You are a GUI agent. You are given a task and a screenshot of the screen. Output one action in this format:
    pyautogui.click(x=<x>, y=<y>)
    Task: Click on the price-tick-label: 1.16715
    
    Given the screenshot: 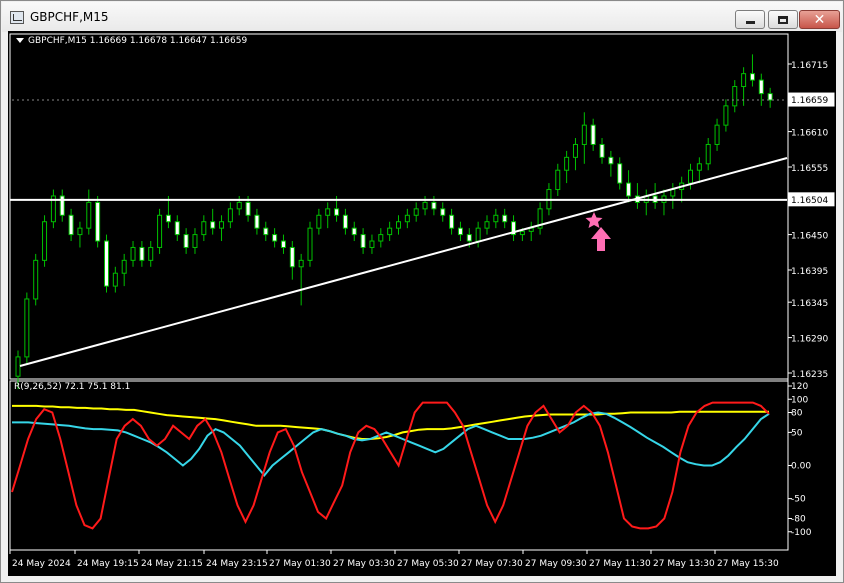 What is the action you would take?
    pyautogui.click(x=809, y=66)
    